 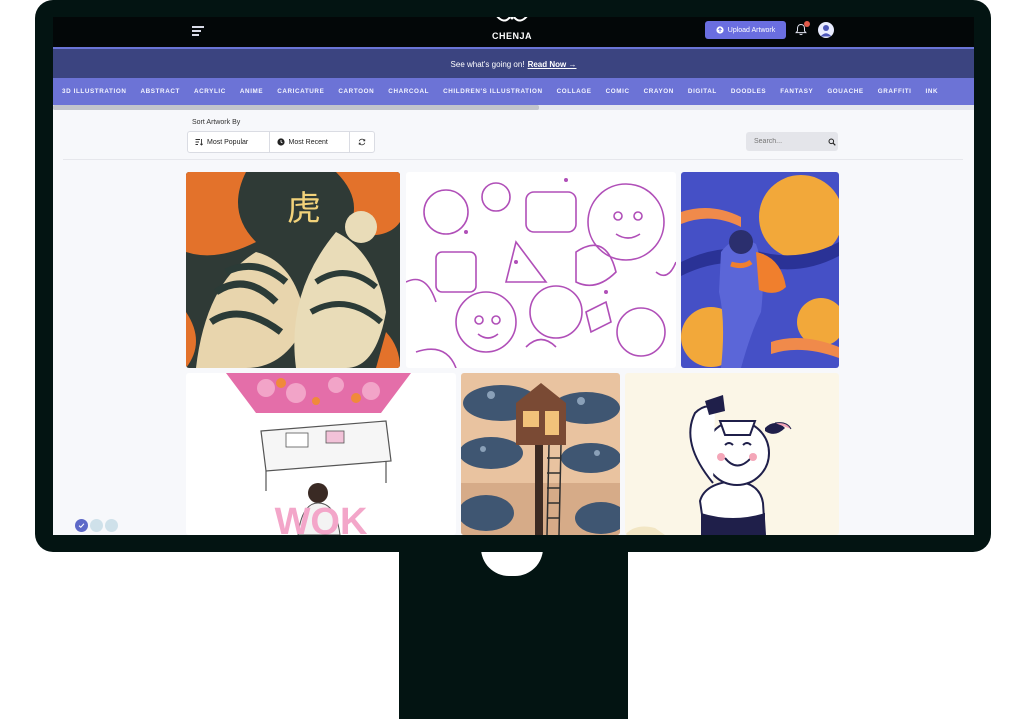 I want to click on category-collage: COLLAGE, so click(x=574, y=91).